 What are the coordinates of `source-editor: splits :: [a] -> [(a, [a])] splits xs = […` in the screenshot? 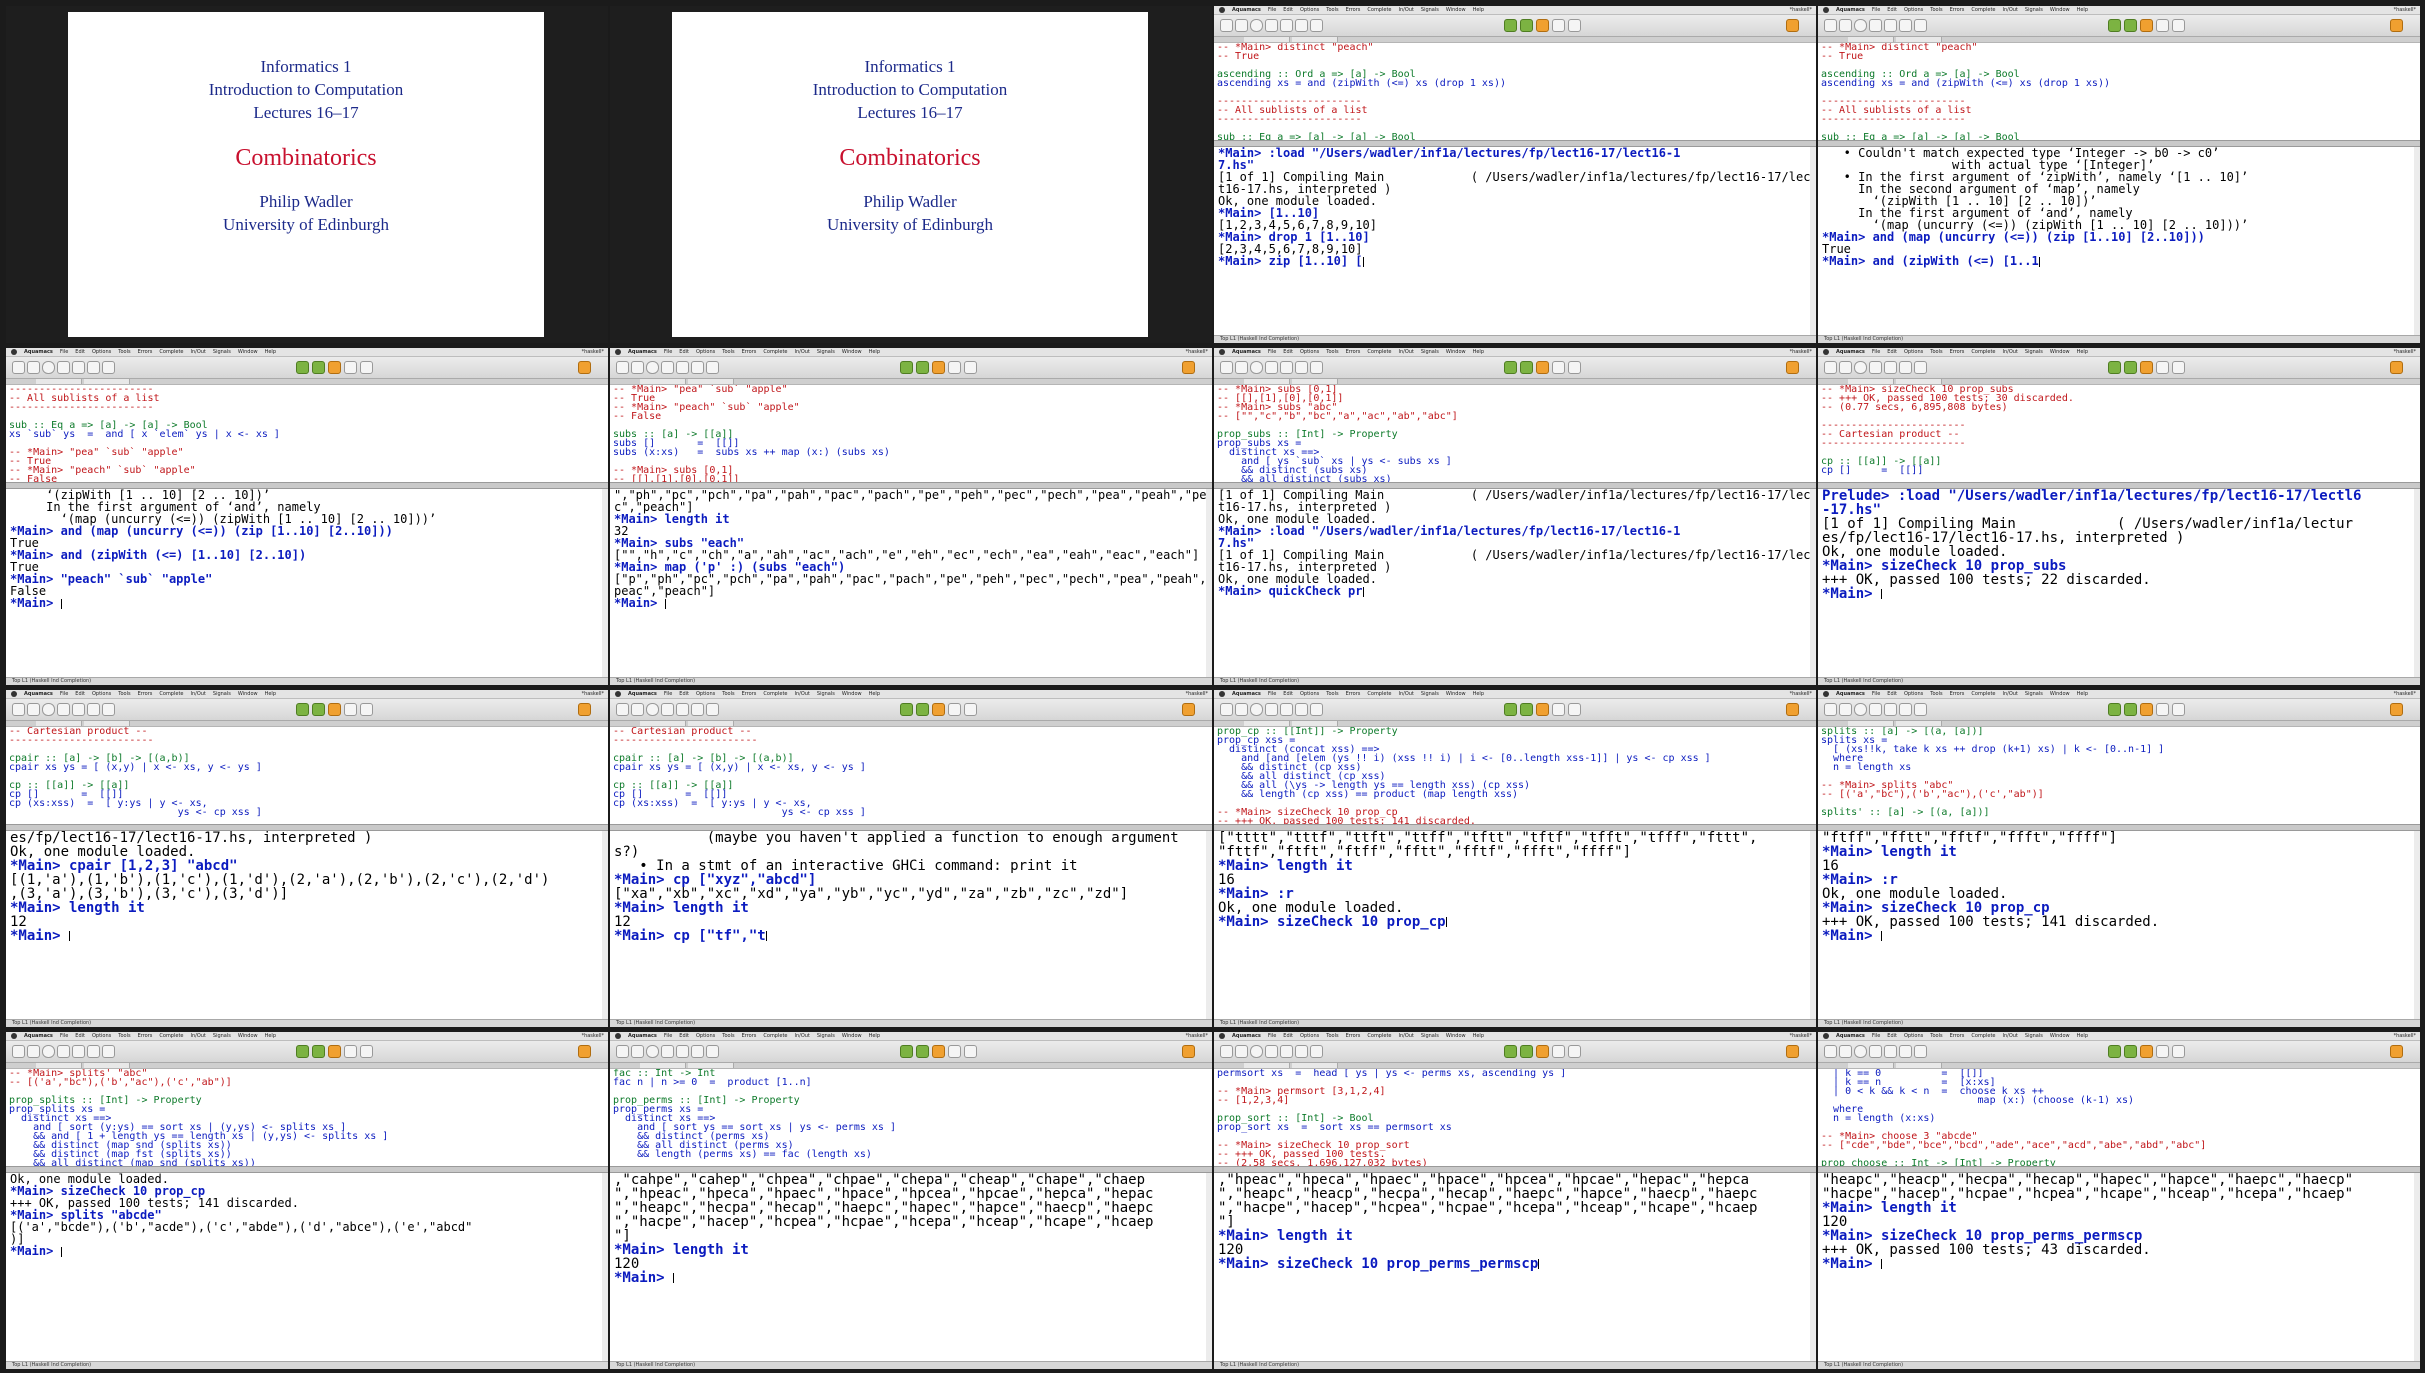 It's located at (2119, 775).